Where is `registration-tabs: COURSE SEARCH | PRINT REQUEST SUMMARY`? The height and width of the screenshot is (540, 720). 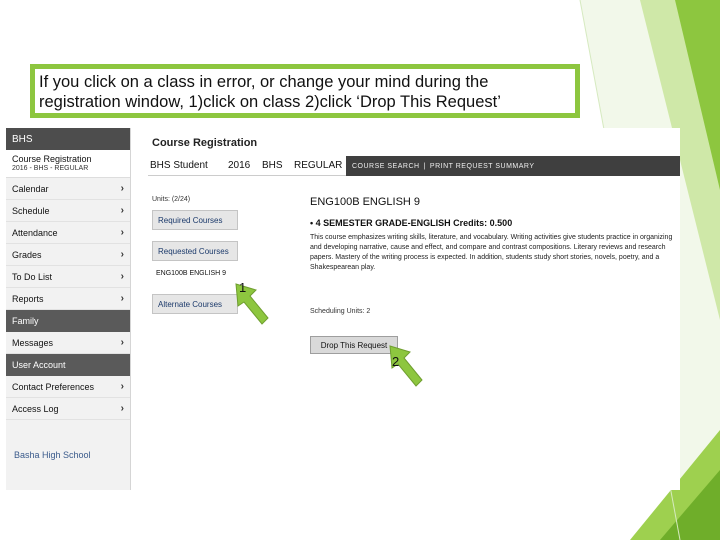
registration-tabs: COURSE SEARCH | PRINT REQUEST SUMMARY is located at coordinates (513, 166).